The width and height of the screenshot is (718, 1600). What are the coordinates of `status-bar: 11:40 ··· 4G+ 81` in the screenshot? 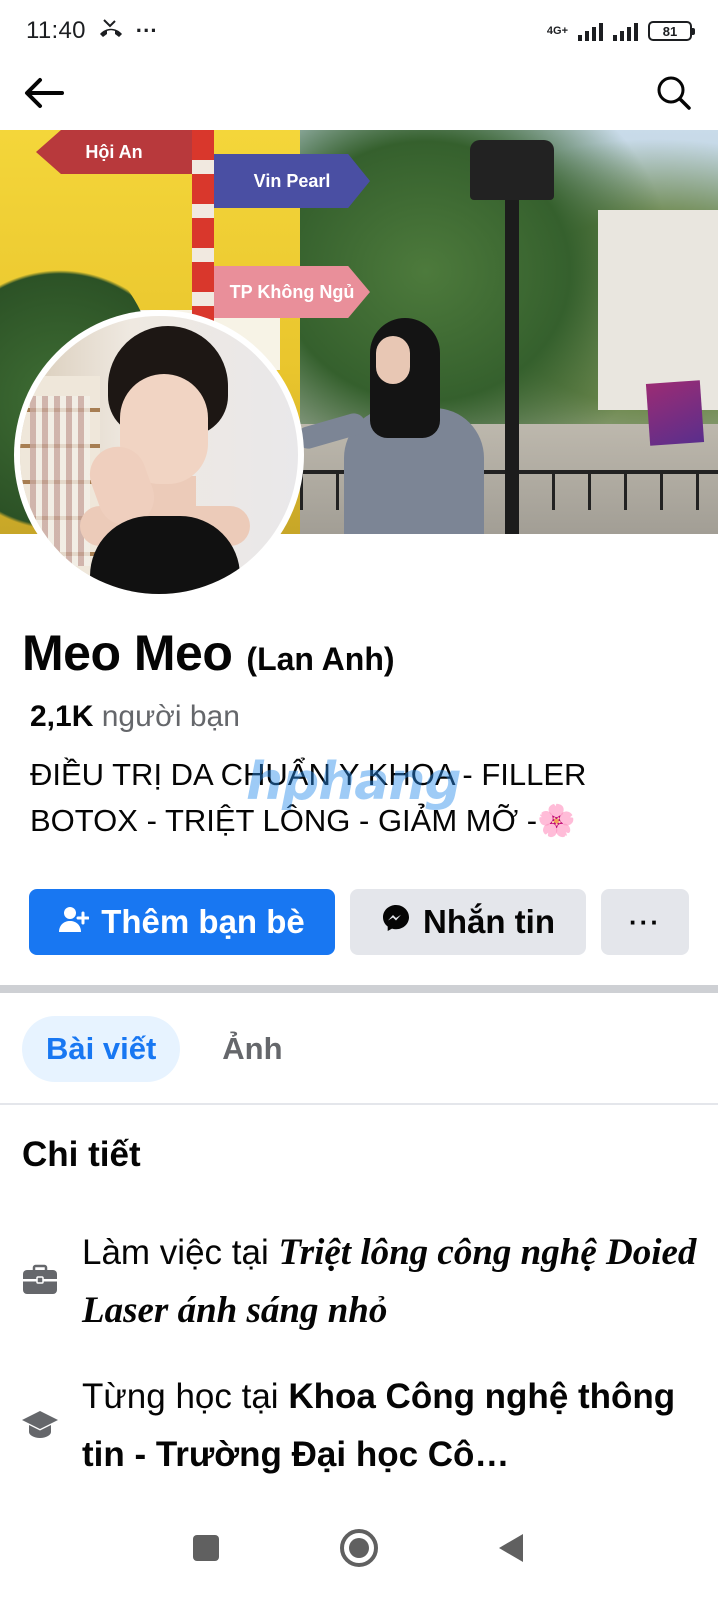 It's located at (359, 31).